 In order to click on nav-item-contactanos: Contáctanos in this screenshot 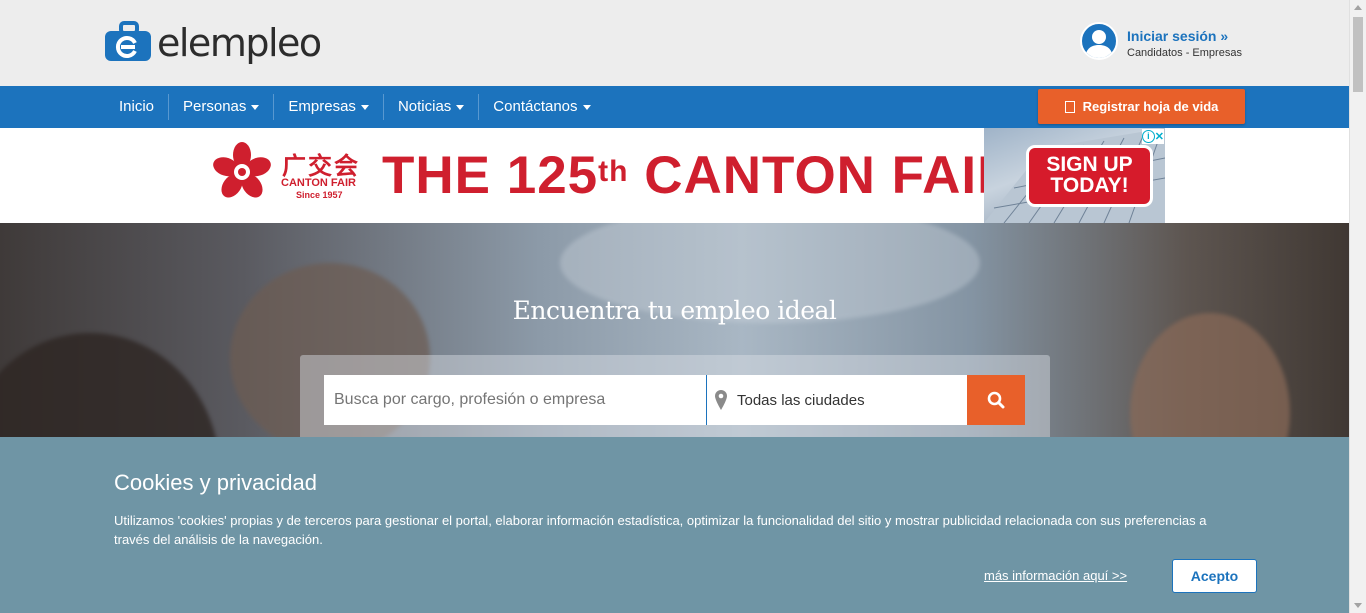, I will do `click(541, 107)`.